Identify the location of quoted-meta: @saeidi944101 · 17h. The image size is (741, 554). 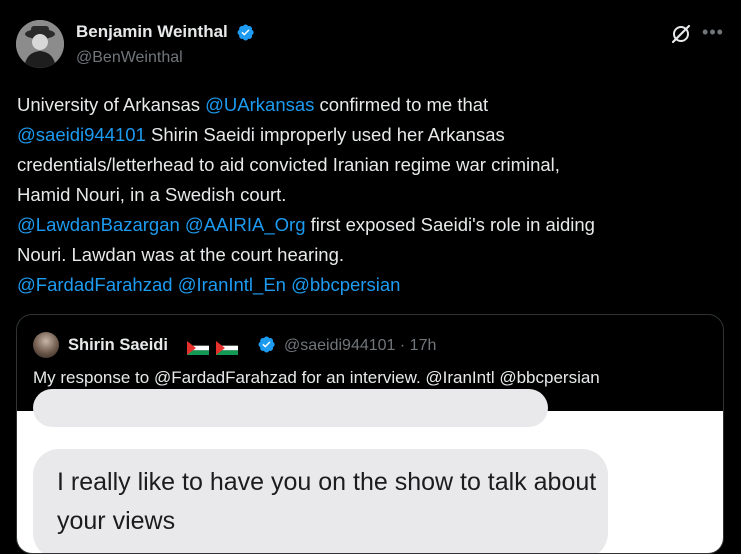
(360, 346).